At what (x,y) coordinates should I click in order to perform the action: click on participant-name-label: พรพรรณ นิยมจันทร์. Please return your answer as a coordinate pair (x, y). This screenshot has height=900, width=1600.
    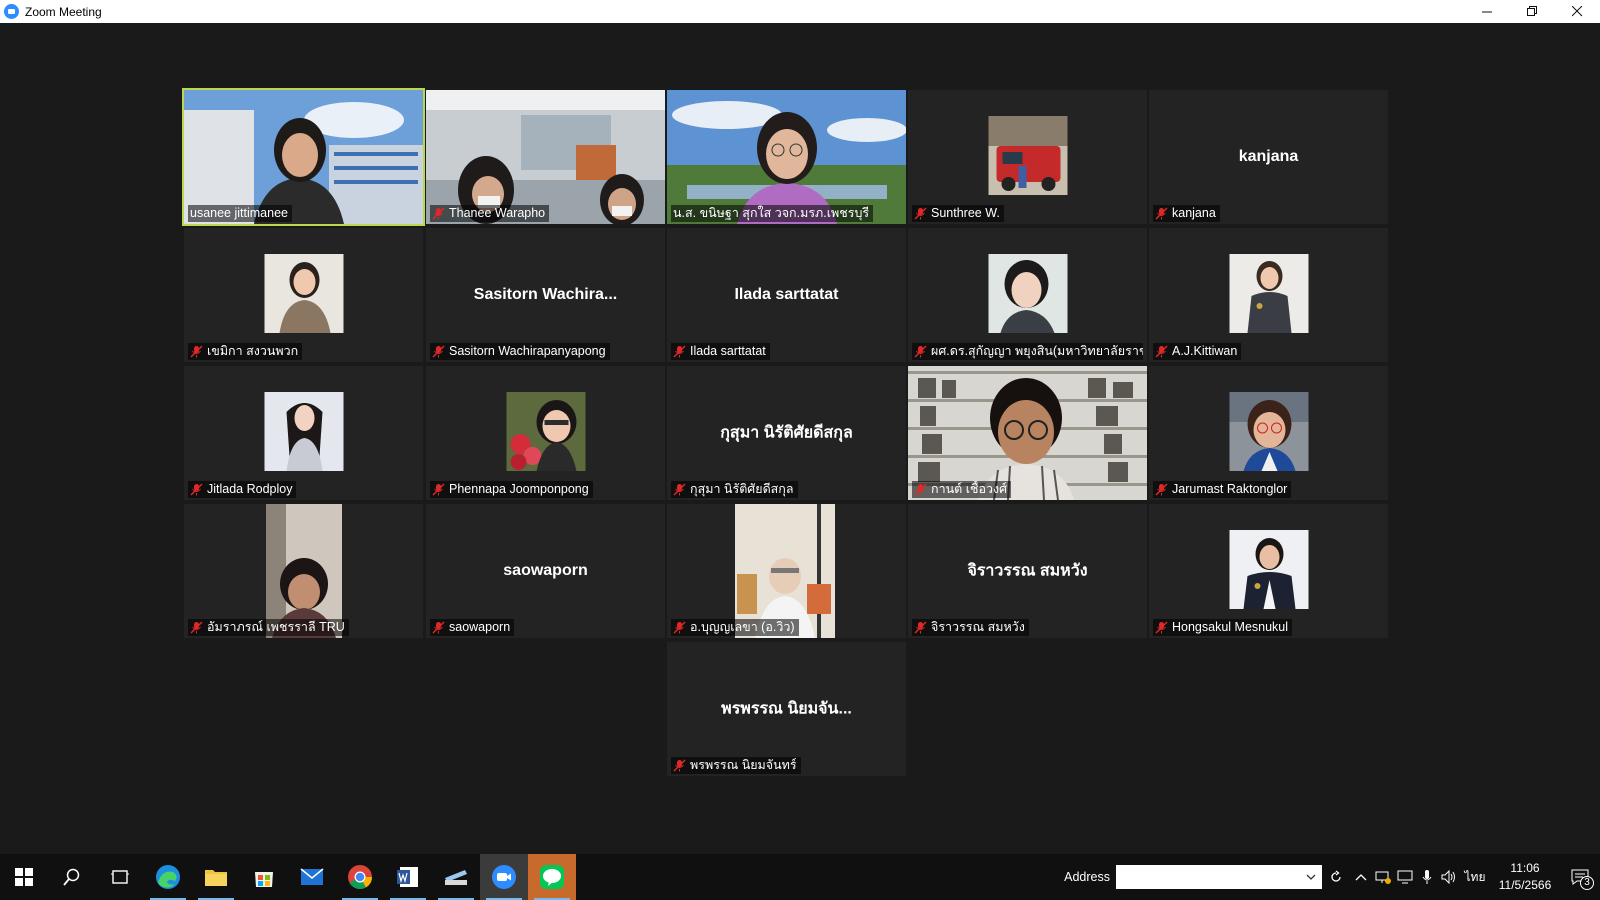
    Looking at the image, I should click on (736, 765).